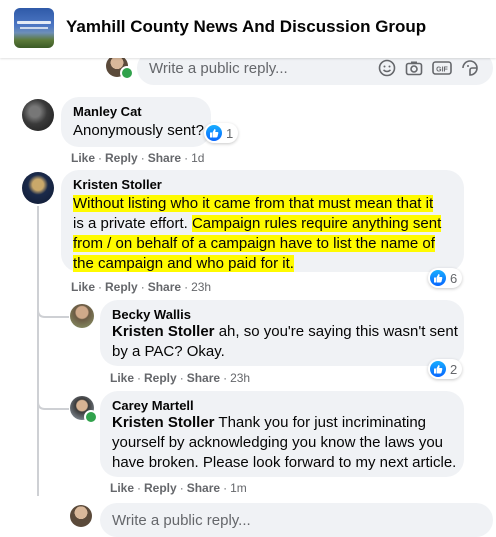 The image size is (496, 537). Describe the element at coordinates (138, 130) in the screenshot. I see `comment-text: Anonymously sent?` at that location.